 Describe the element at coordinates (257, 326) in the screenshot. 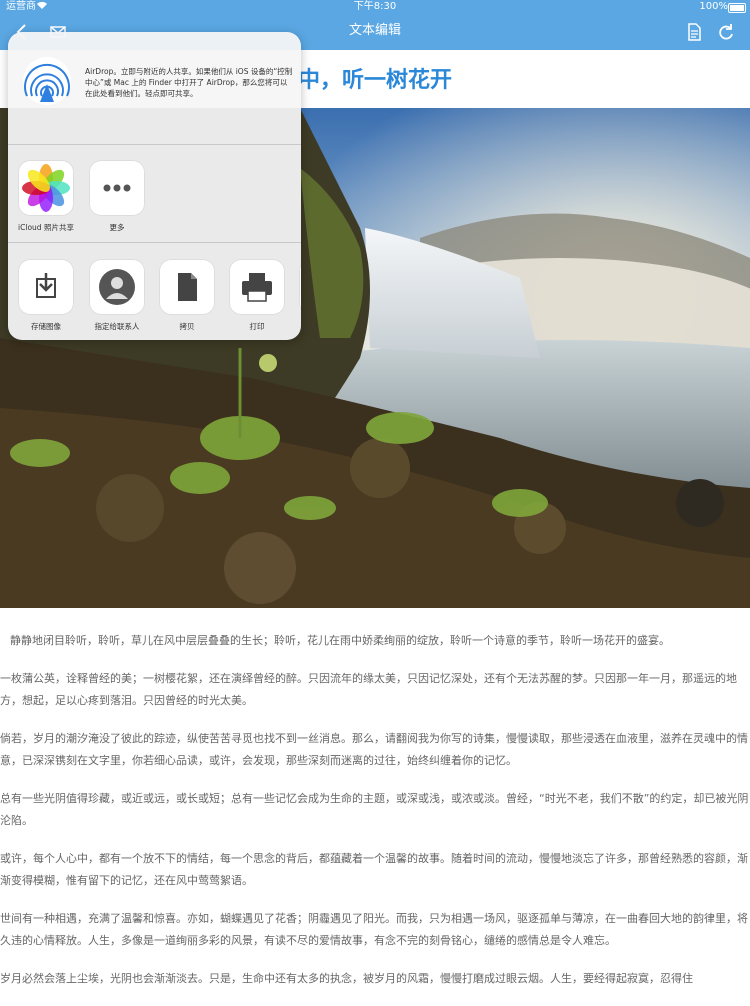

I see `share-action-label: 打印` at that location.